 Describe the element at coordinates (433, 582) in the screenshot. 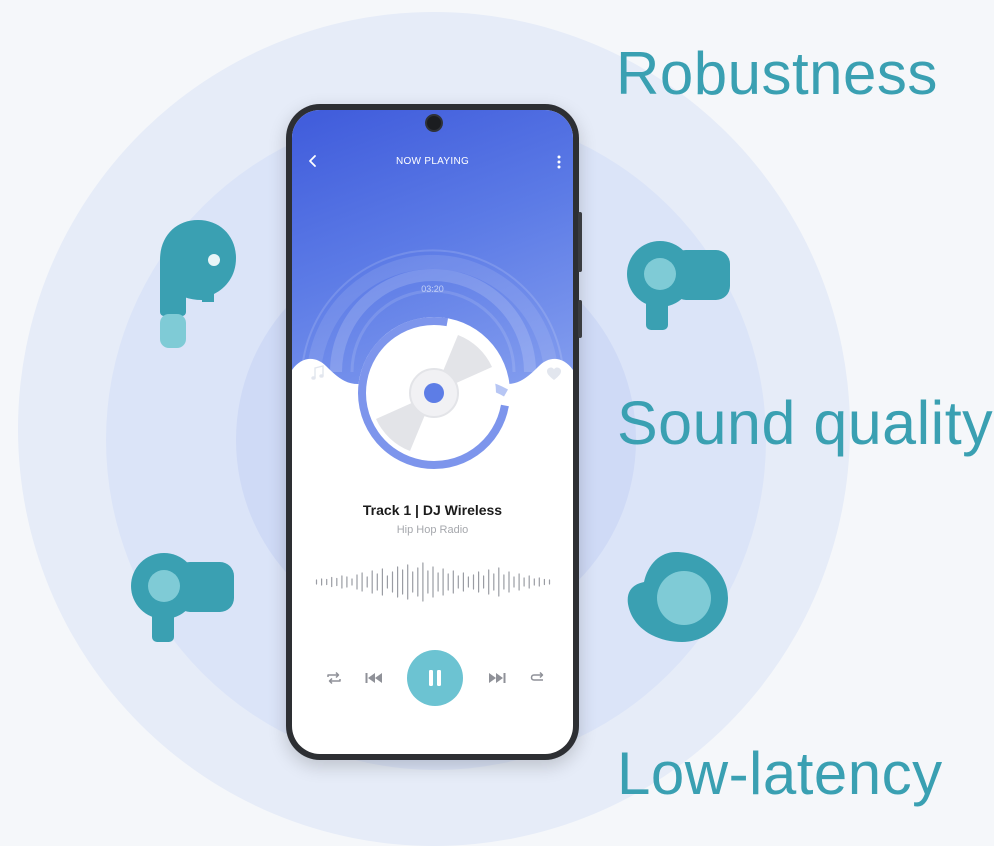

I see `audio-waveform` at that location.